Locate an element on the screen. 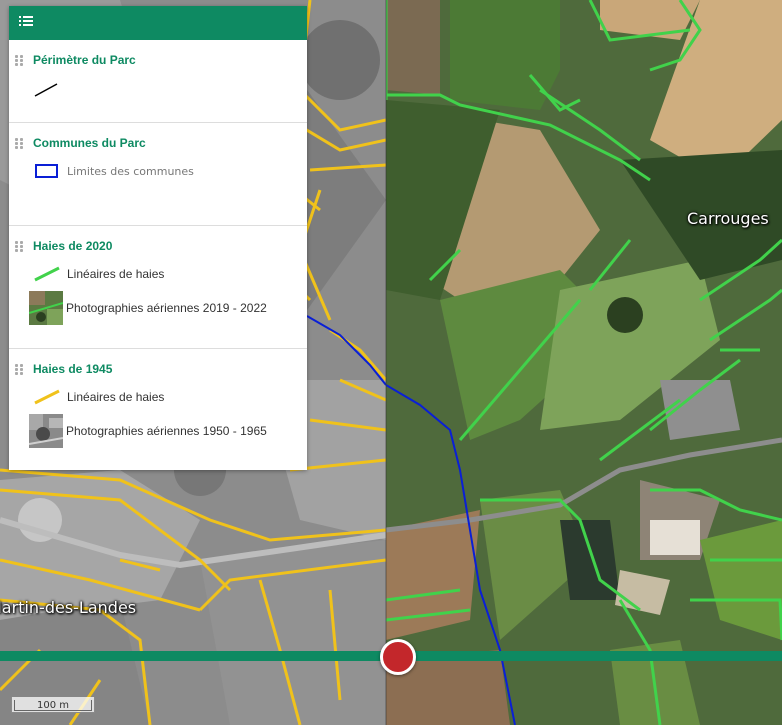 This screenshot has height=725, width=782. aerial-photo-thumb is located at coordinates (46, 308).